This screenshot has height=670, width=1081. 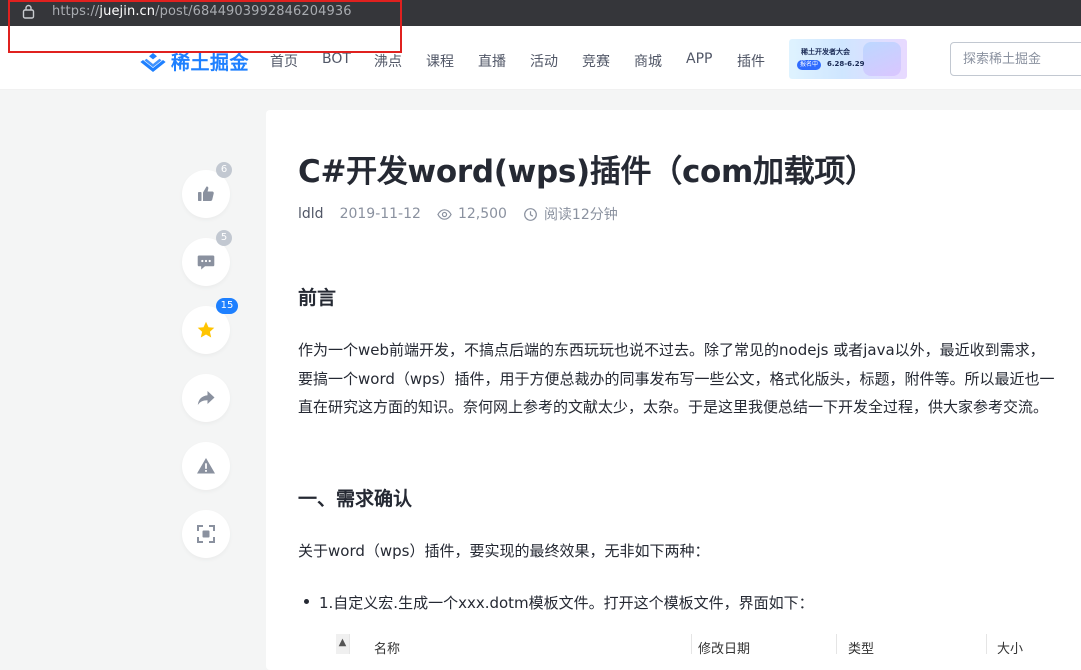 What do you see at coordinates (825, 52) in the screenshot?
I see `banner-title: 稀土开发者大会` at bounding box center [825, 52].